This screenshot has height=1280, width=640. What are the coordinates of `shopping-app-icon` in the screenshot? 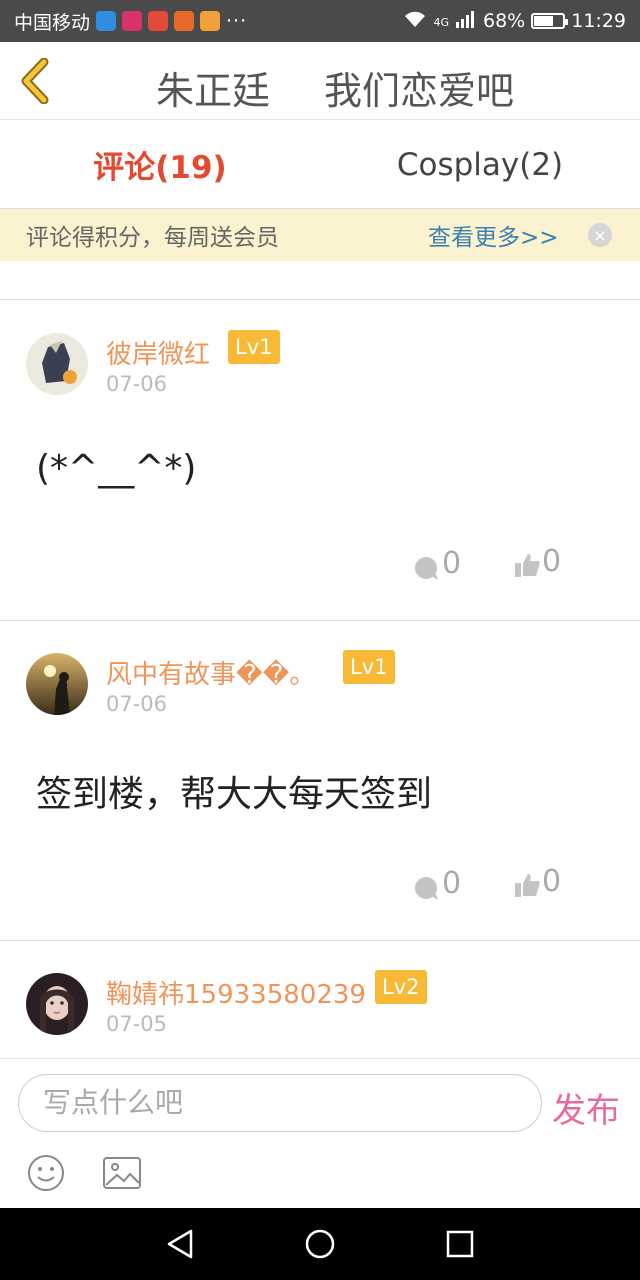 It's located at (184, 21).